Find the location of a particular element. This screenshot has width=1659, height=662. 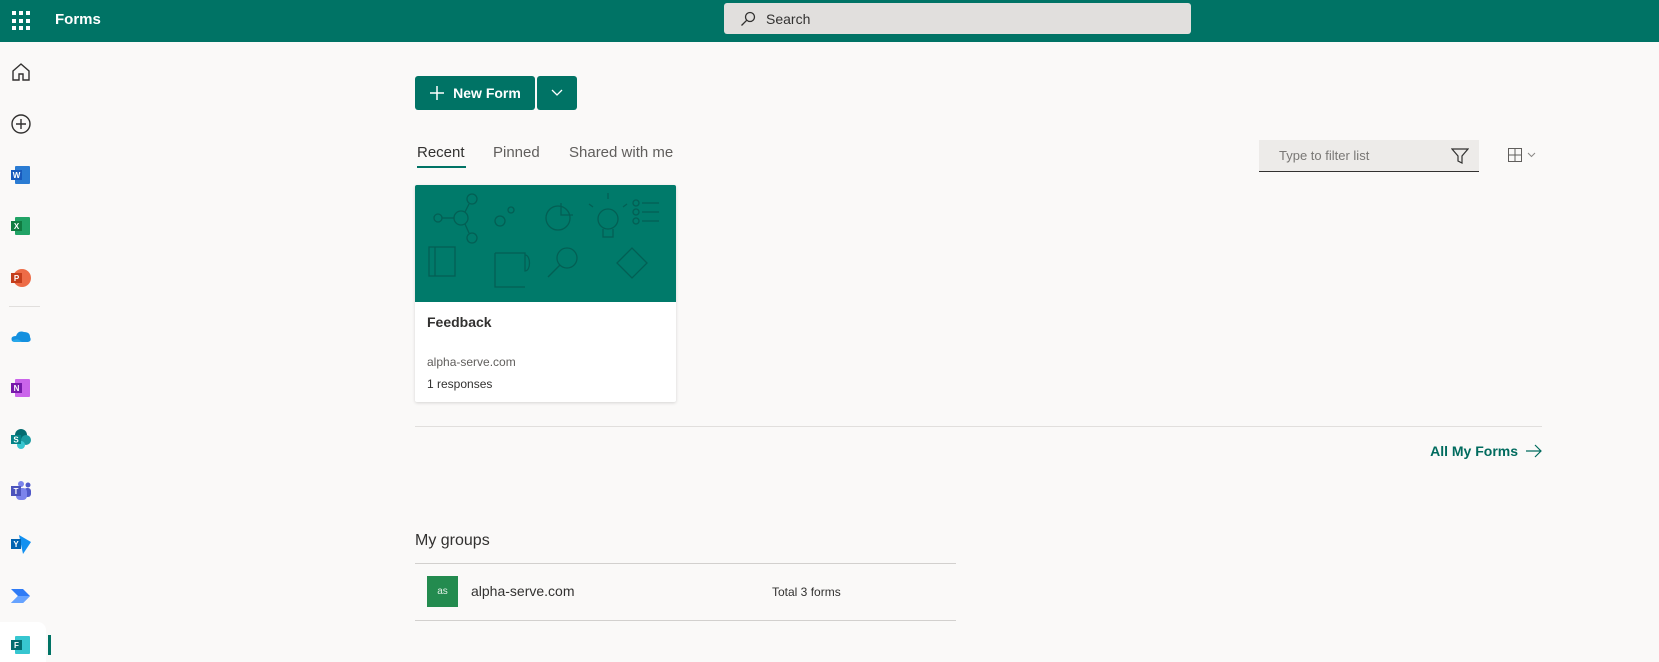

app-title: Forms is located at coordinates (78, 19).